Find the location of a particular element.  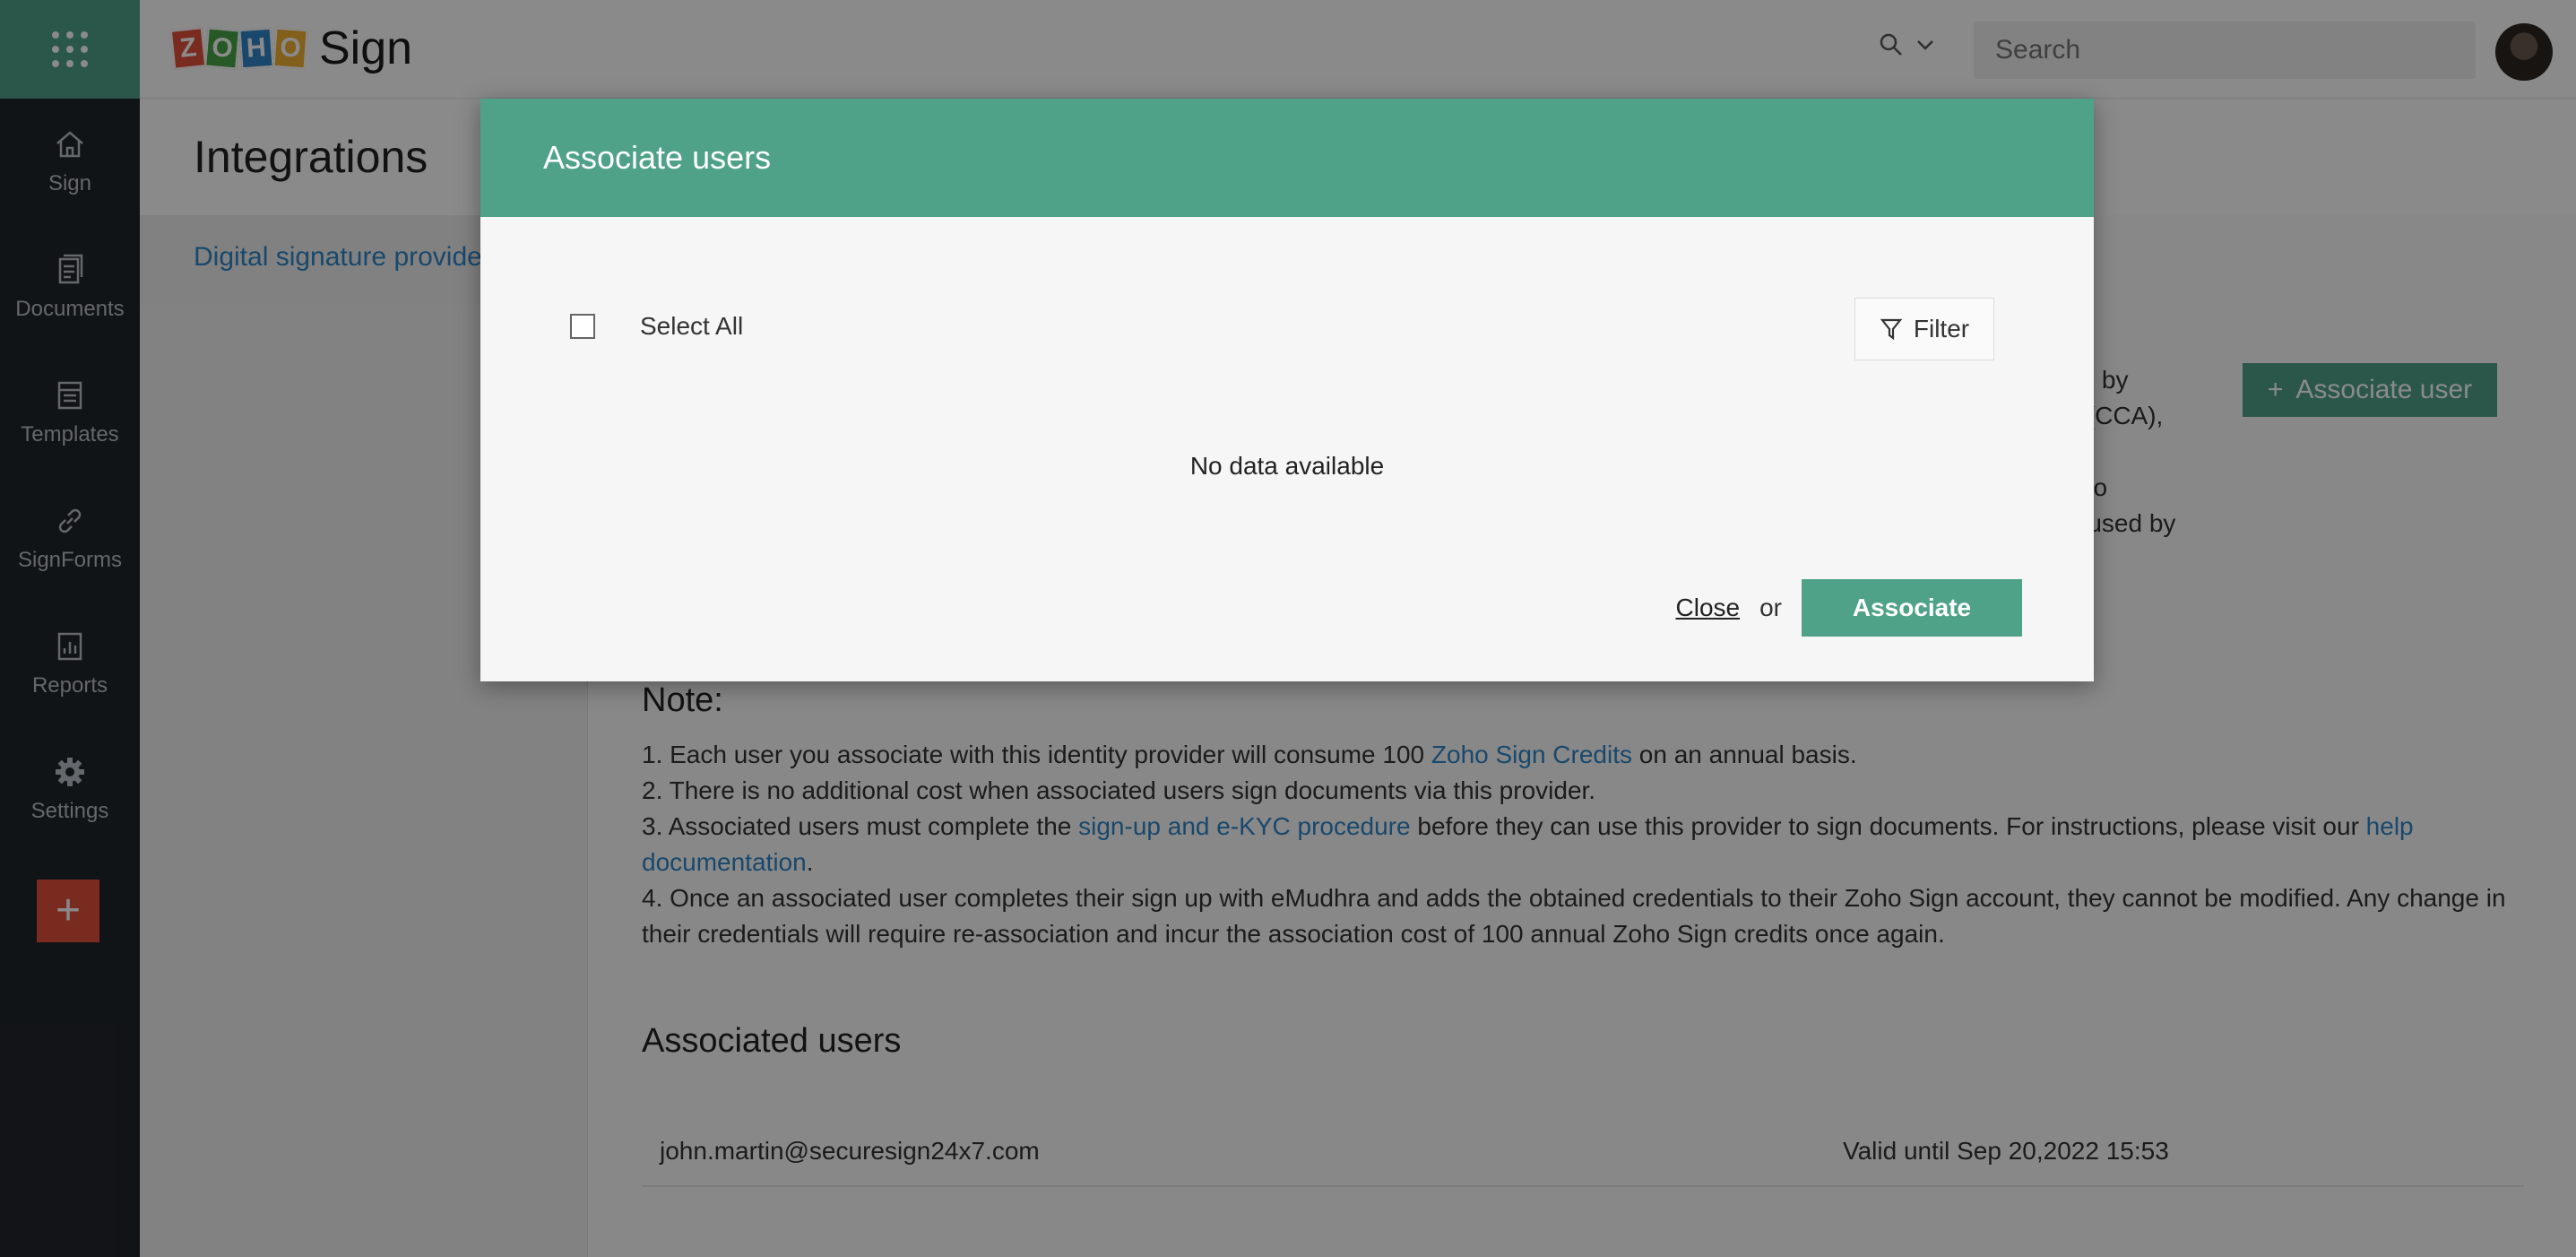

or-text: or is located at coordinates (1770, 607).